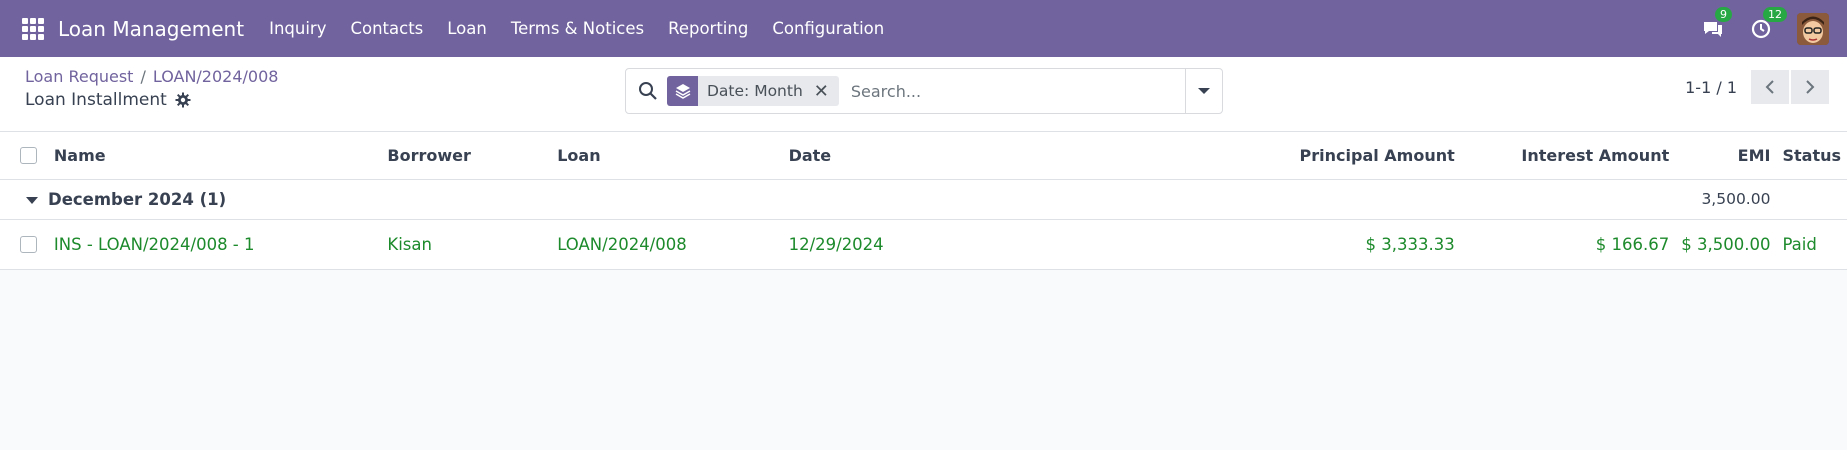 This screenshot has height=450, width=1847. Describe the element at coordinates (1341, 155) in the screenshot. I see `column-header-principal-amount: Principal Amount` at that location.